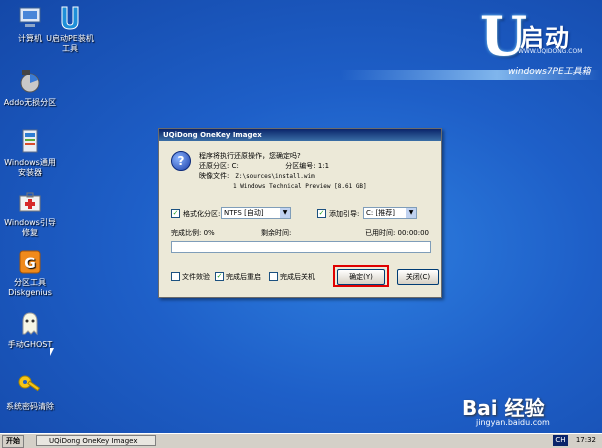 The height and width of the screenshot is (448, 602). I want to click on u-logo-icon, so click(70, 18).